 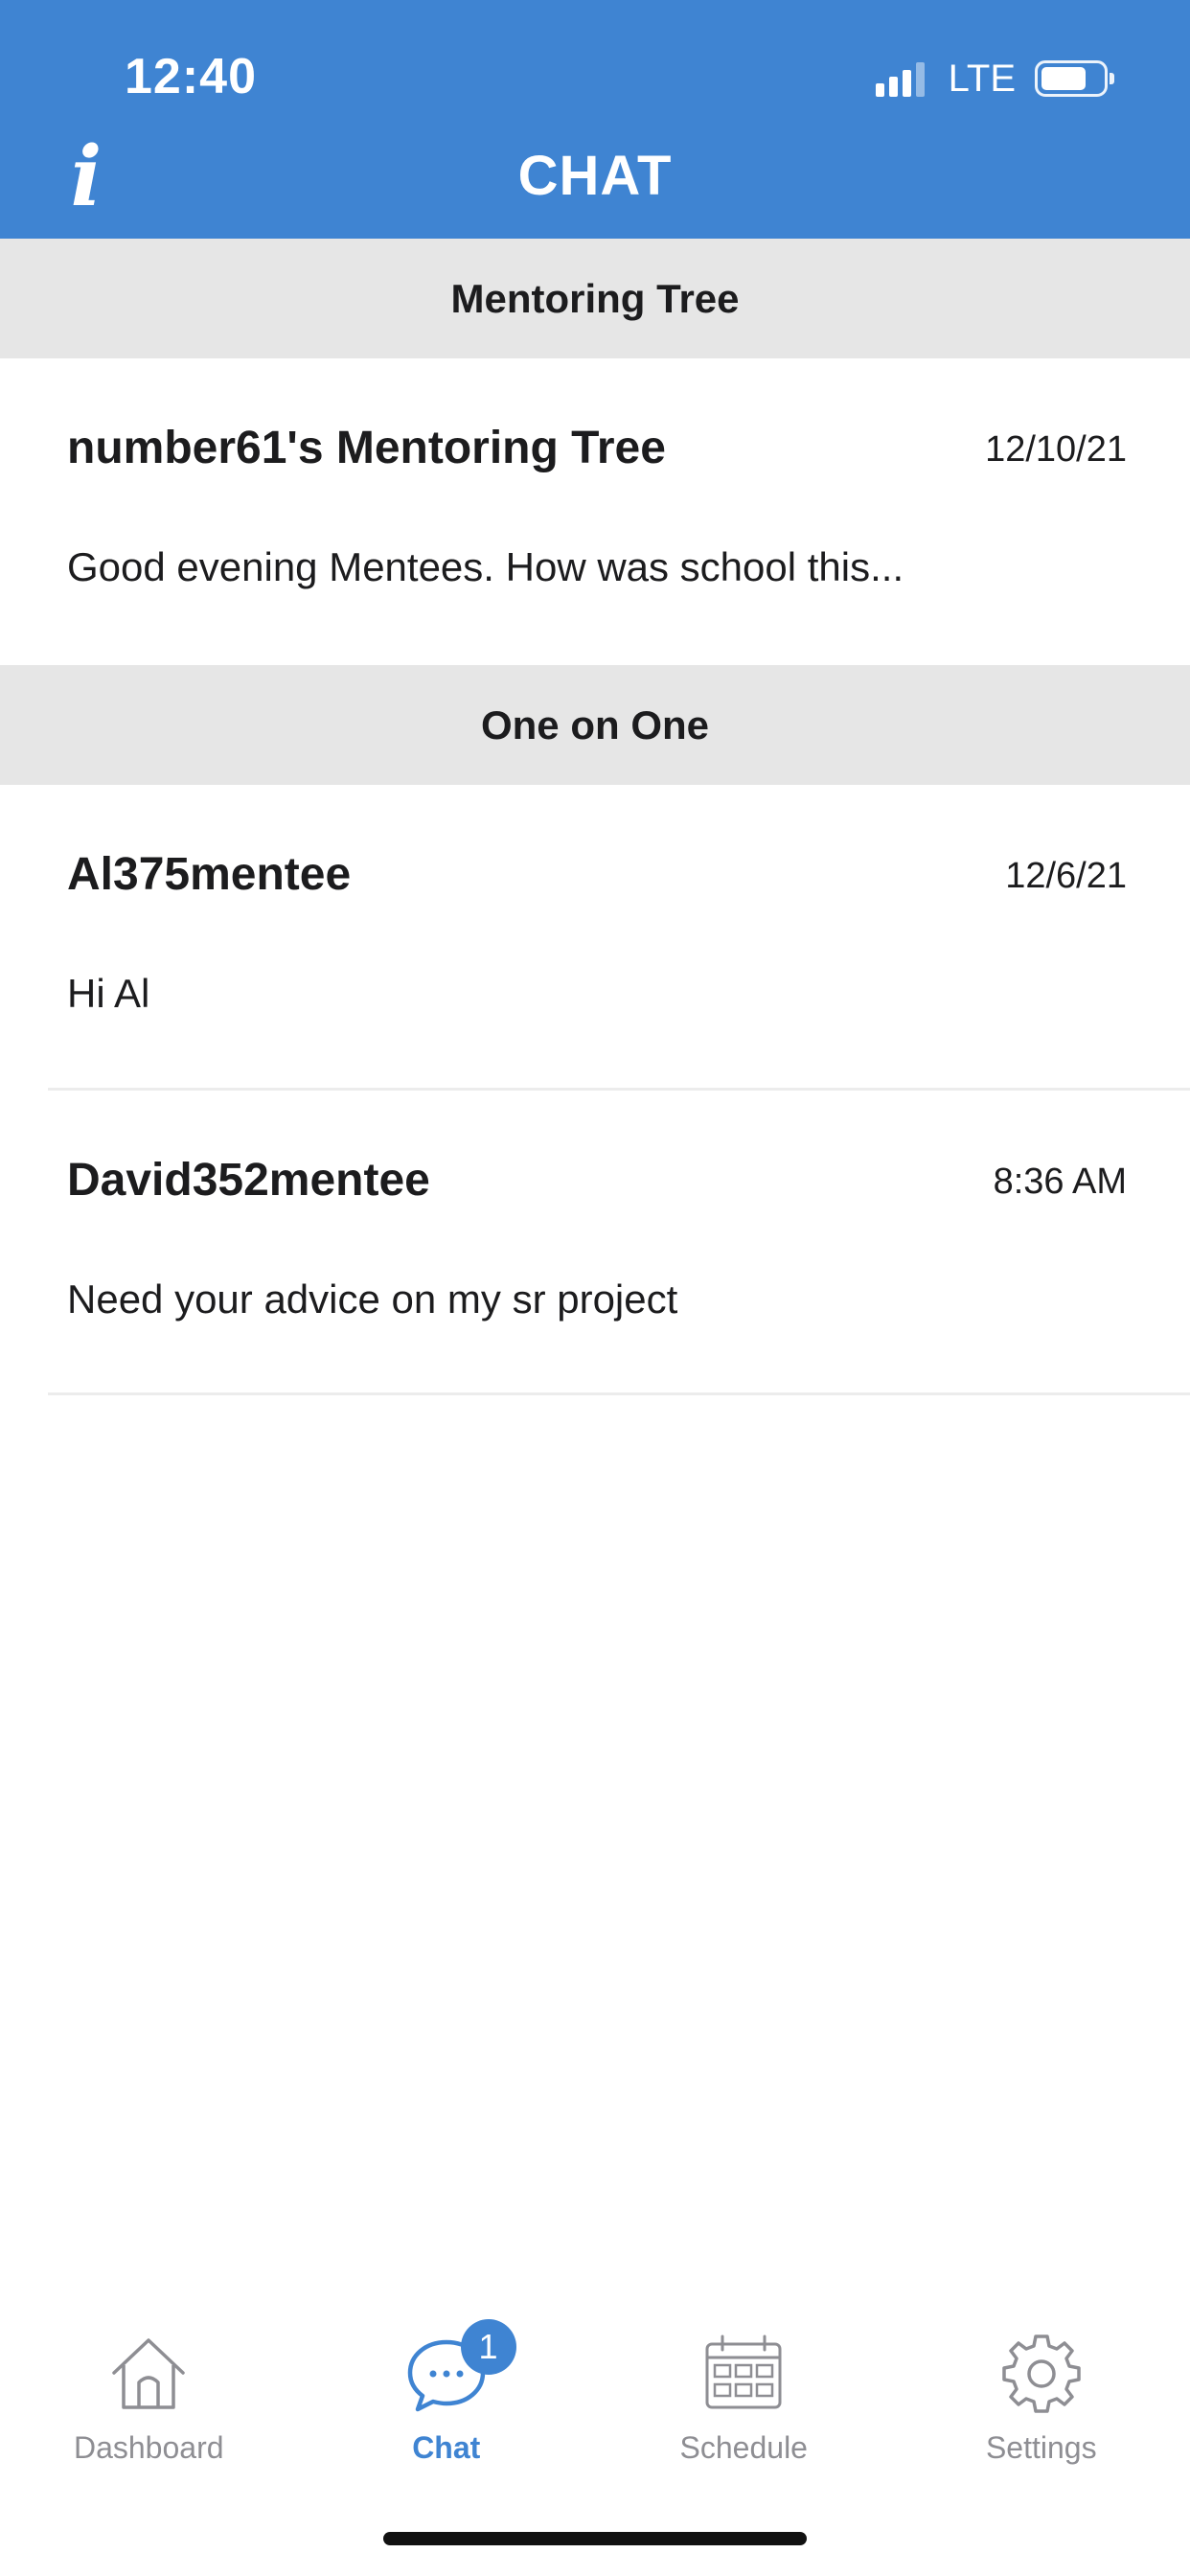 I want to click on row-divider, so click(x=619, y=1393).